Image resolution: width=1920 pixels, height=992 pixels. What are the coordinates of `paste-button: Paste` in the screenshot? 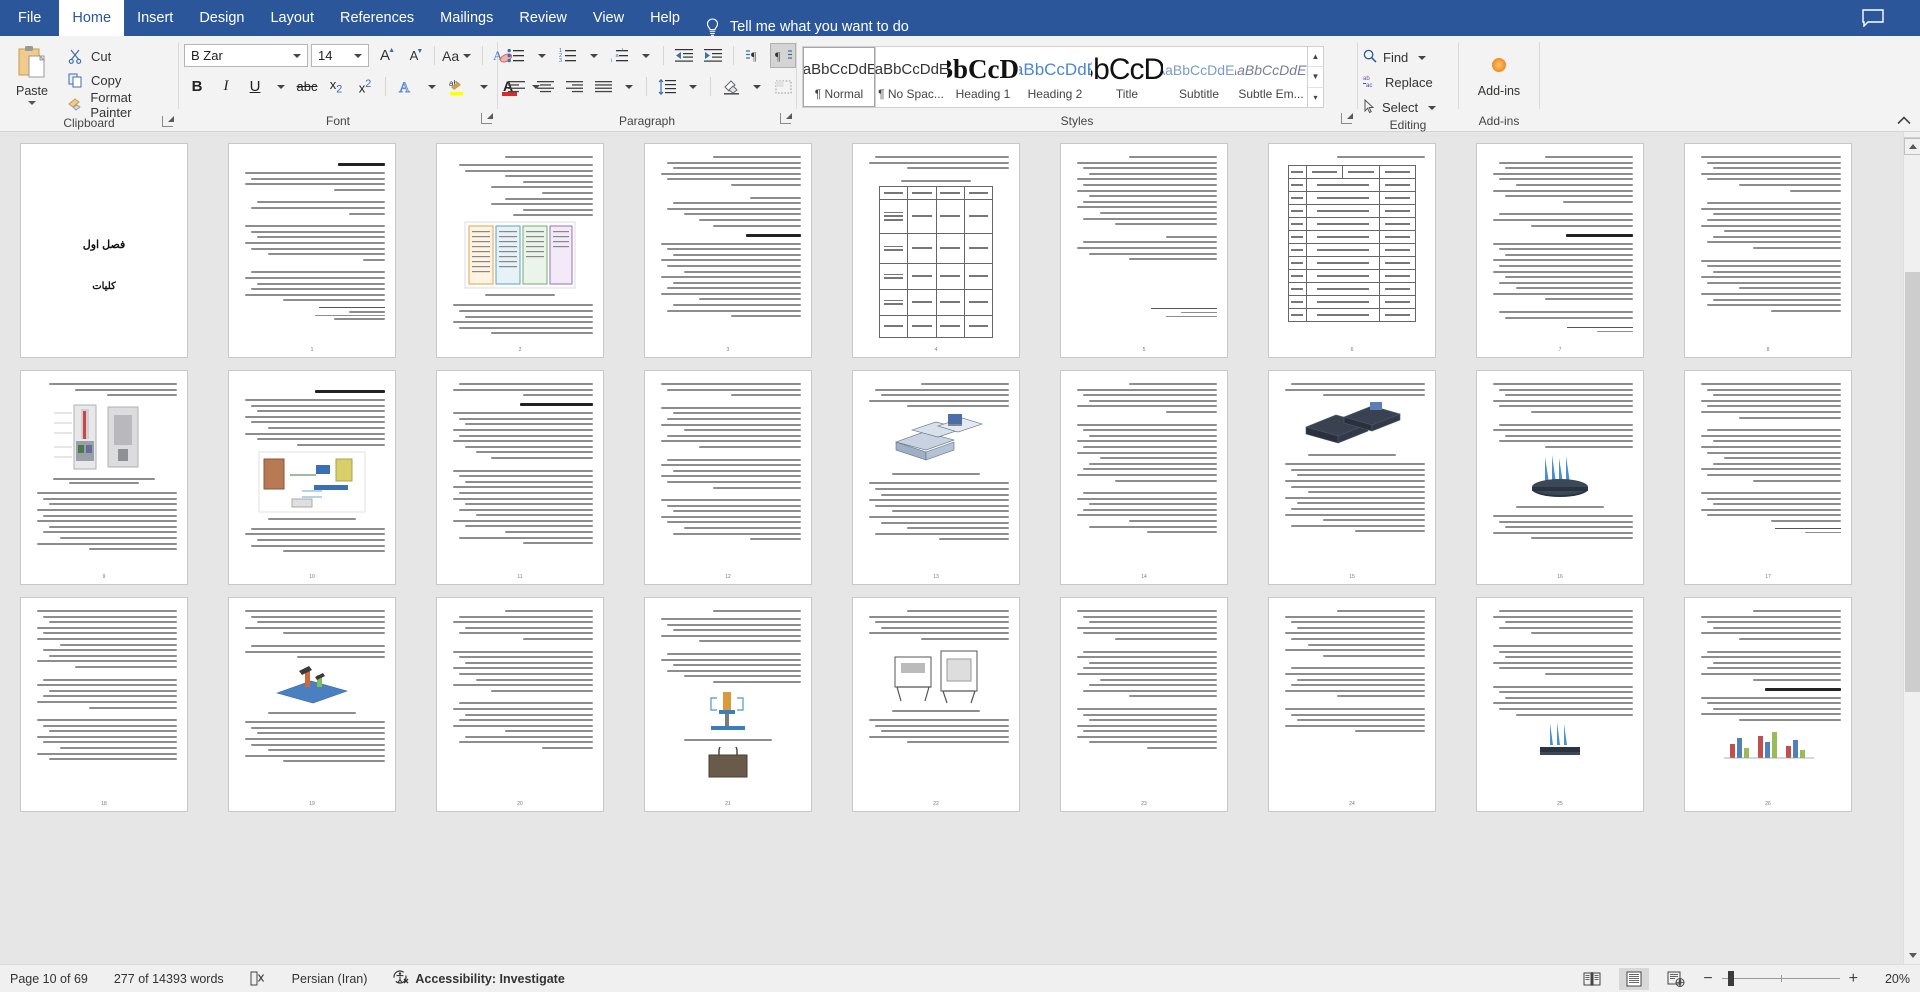 It's located at (32, 74).